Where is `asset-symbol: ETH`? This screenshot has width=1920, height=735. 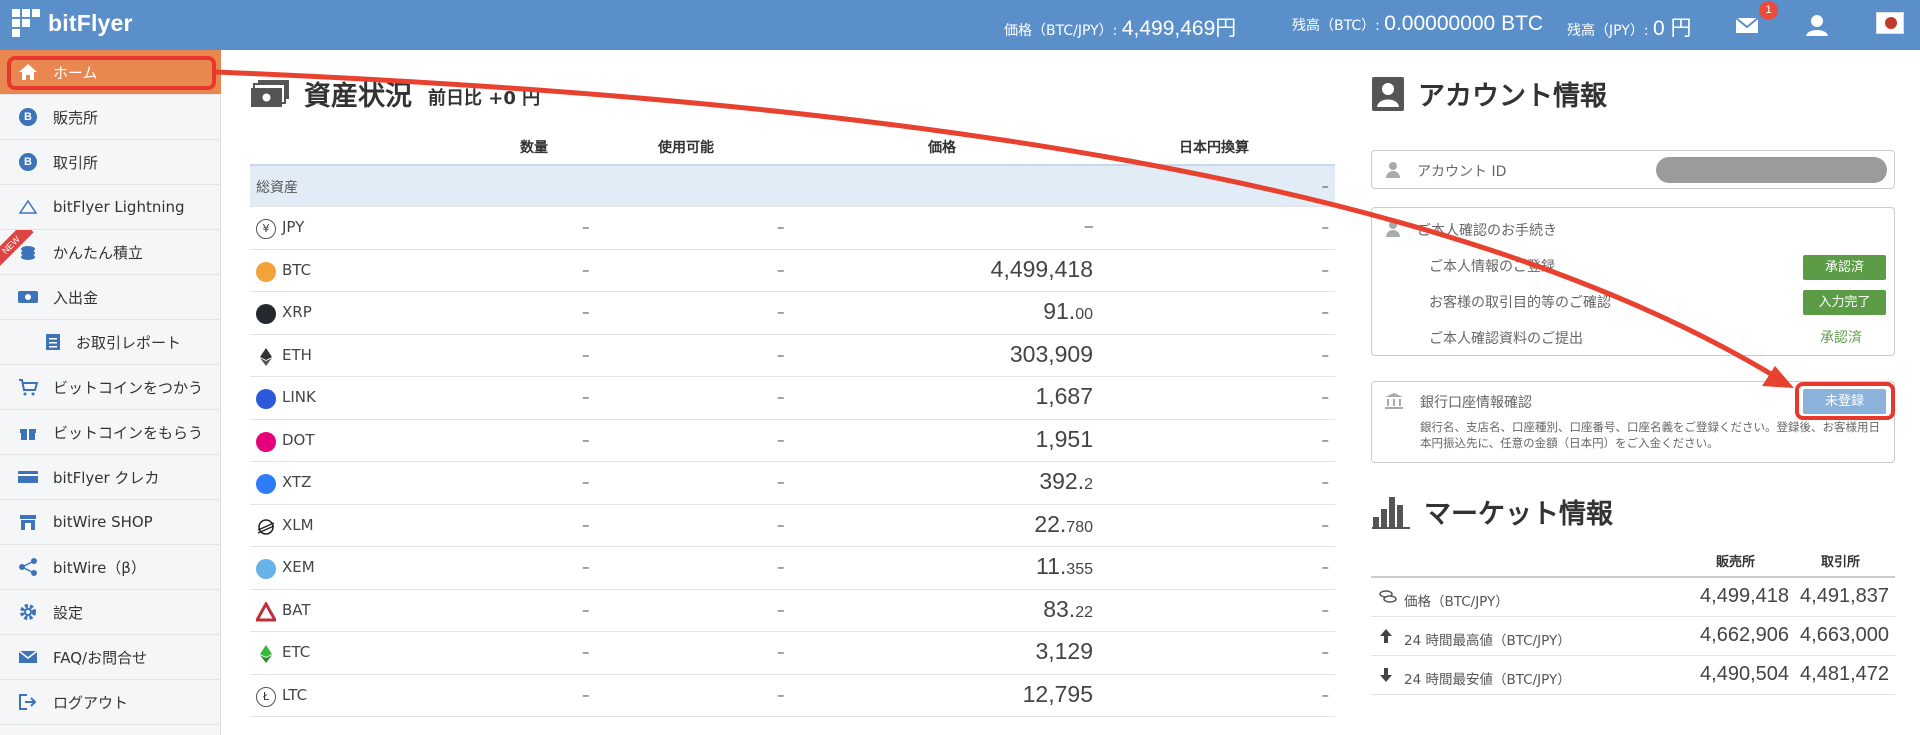
asset-symbol: ETH is located at coordinates (297, 354).